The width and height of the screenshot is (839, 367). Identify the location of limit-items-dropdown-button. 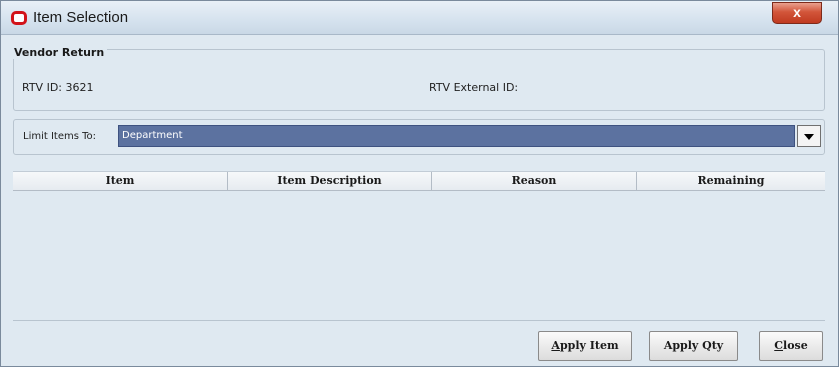
(809, 136).